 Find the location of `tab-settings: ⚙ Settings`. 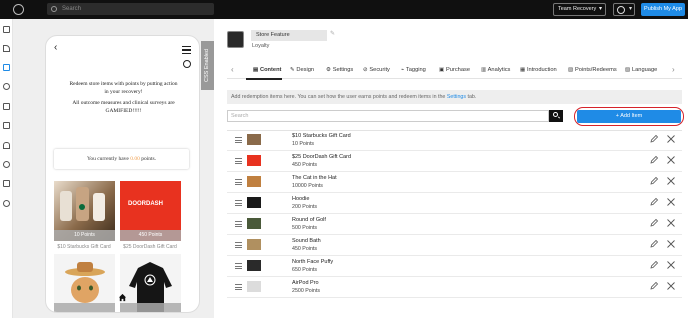

tab-settings: ⚙ Settings is located at coordinates (339, 70).